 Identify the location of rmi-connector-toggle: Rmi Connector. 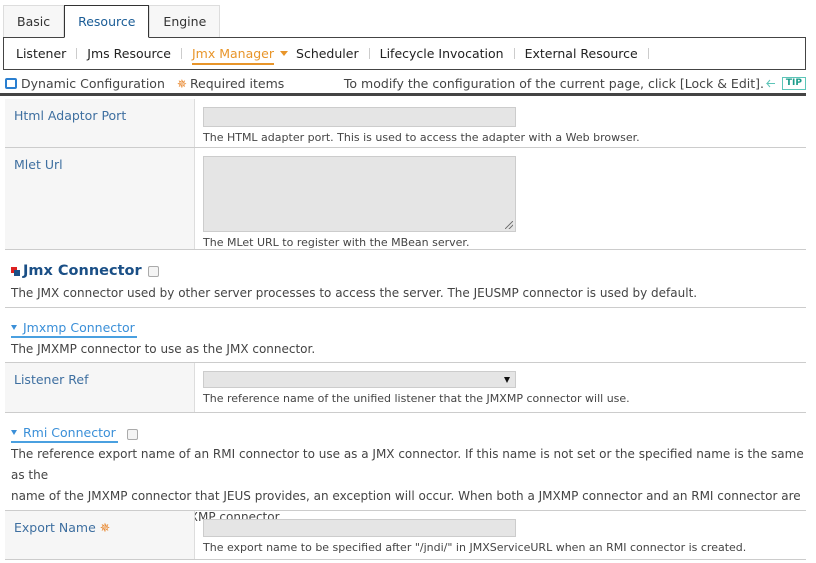
(74, 434).